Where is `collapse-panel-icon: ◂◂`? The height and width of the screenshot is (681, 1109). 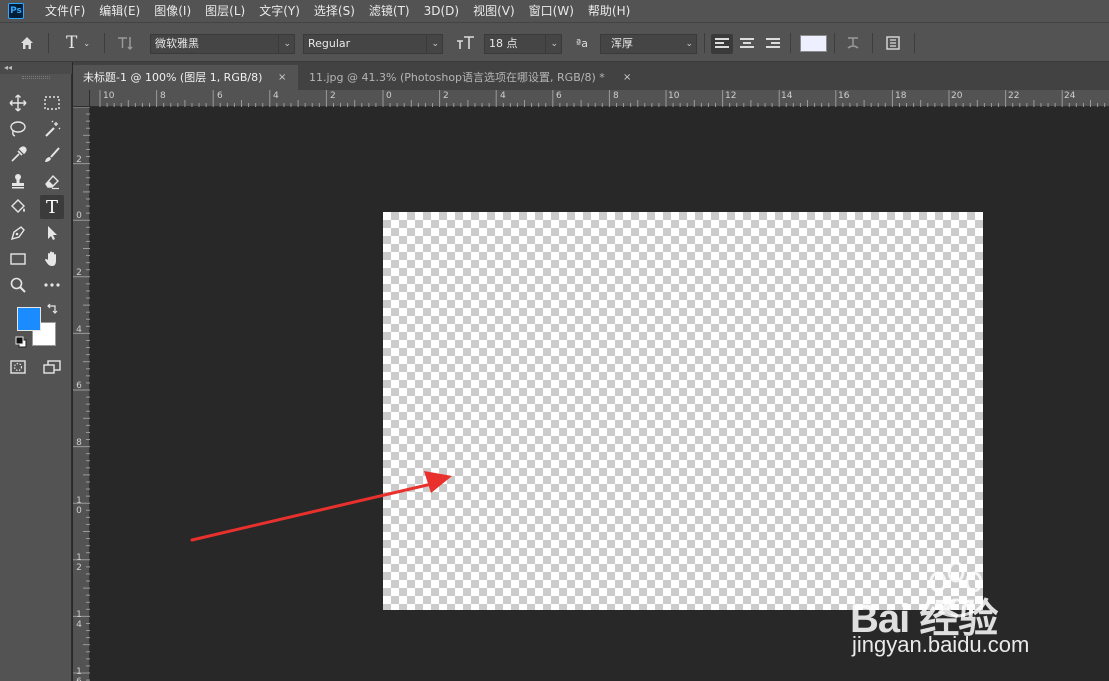
collapse-panel-icon: ◂◂ is located at coordinates (36, 68).